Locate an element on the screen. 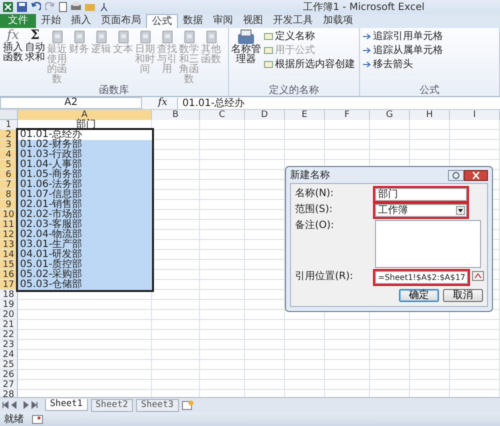 Image resolution: width=500 pixels, height=426 pixels. ribbon-tab: 页面布局 is located at coordinates (121, 21).